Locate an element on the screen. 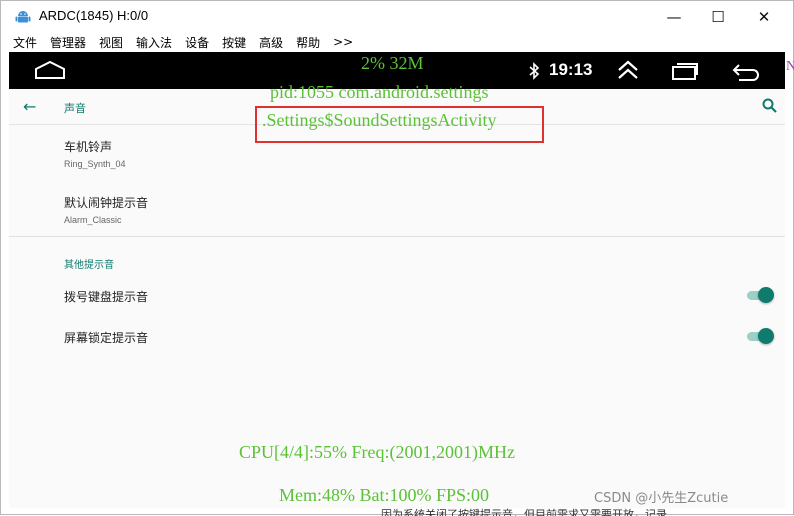 The height and width of the screenshot is (516, 794). category-title: 其他提示音 is located at coordinates (89, 265).